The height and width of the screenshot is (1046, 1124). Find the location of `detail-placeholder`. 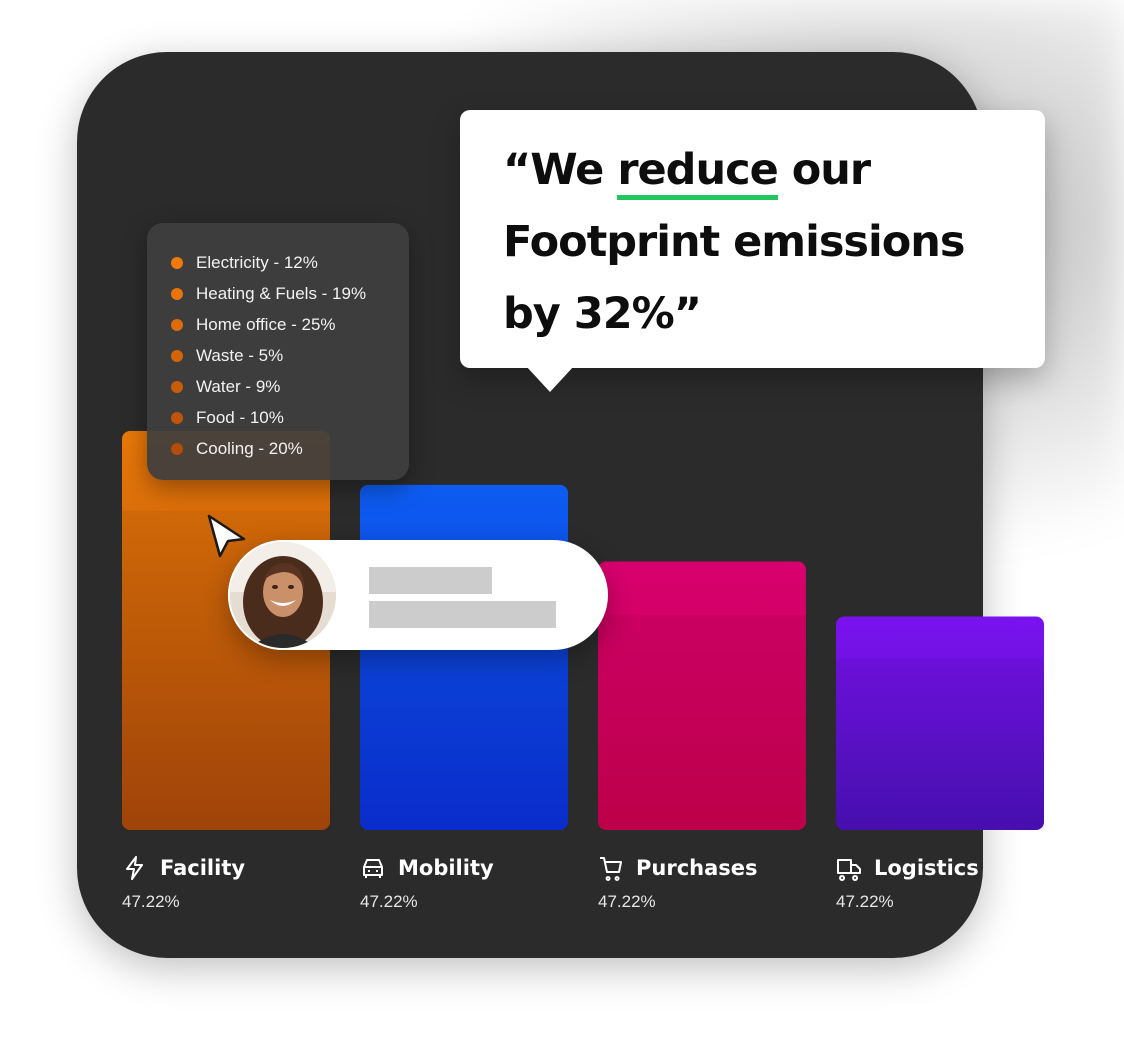

detail-placeholder is located at coordinates (462, 614).